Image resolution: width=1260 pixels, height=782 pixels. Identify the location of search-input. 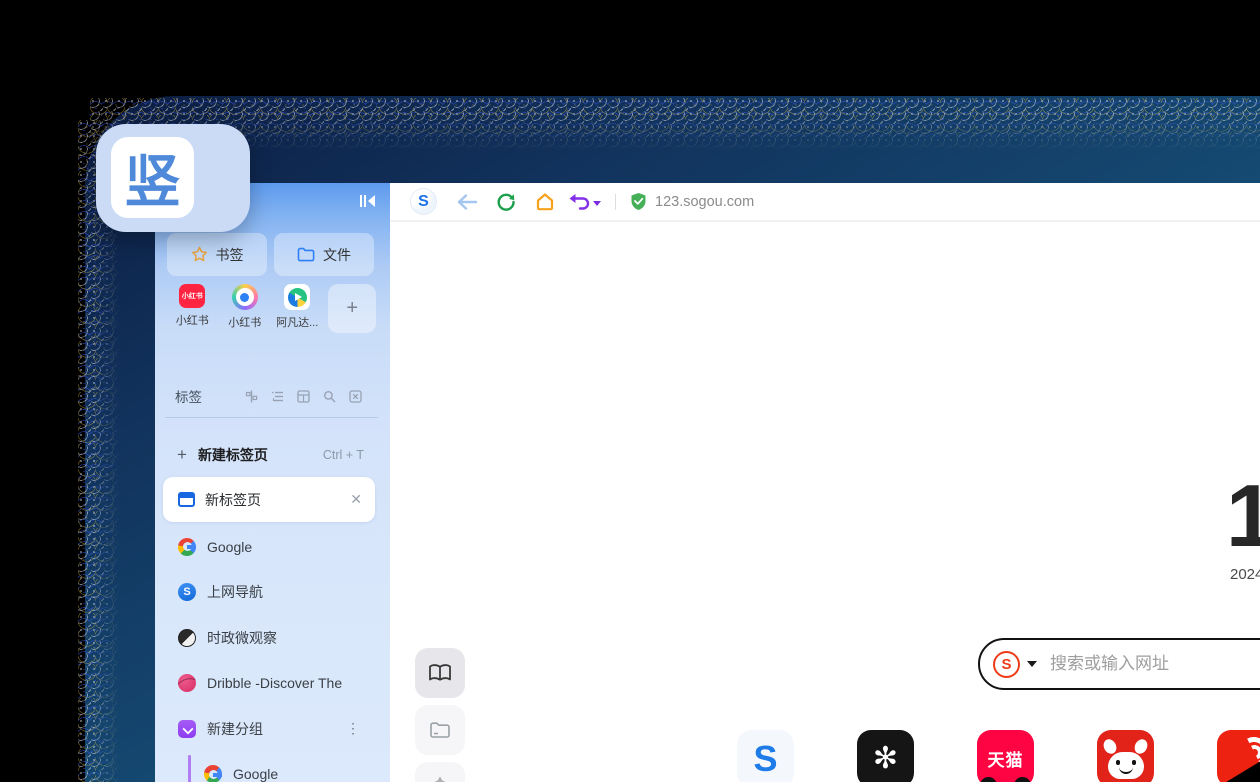
(1155, 664).